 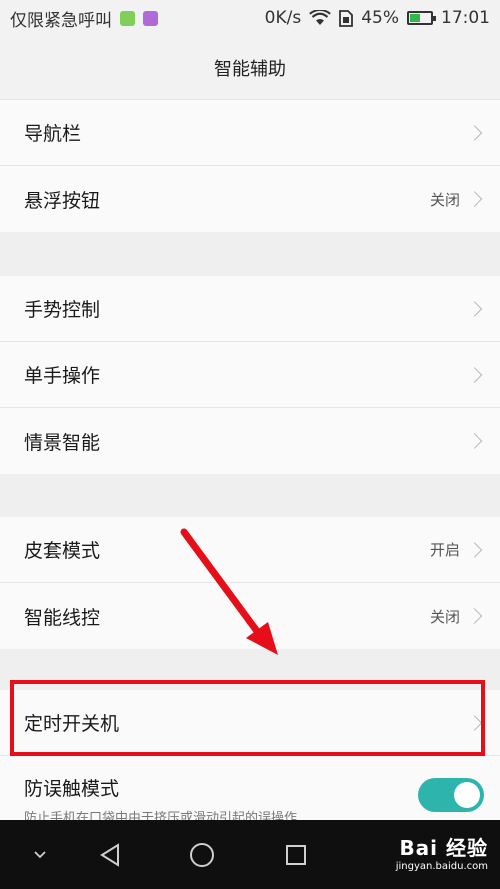 I want to click on status-bar: 仅限紧急呼叫 0K/s 45% 17:01, so click(x=250, y=18).